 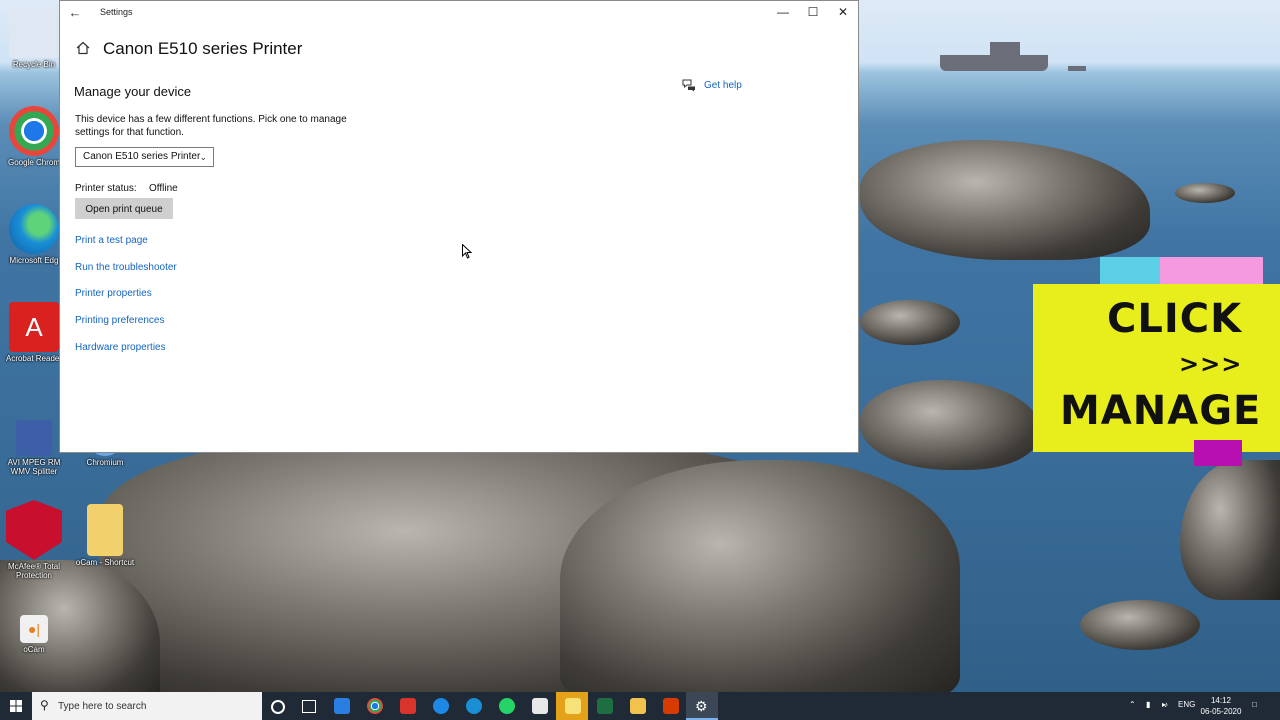 I want to click on gift-icon, so click(x=408, y=706).